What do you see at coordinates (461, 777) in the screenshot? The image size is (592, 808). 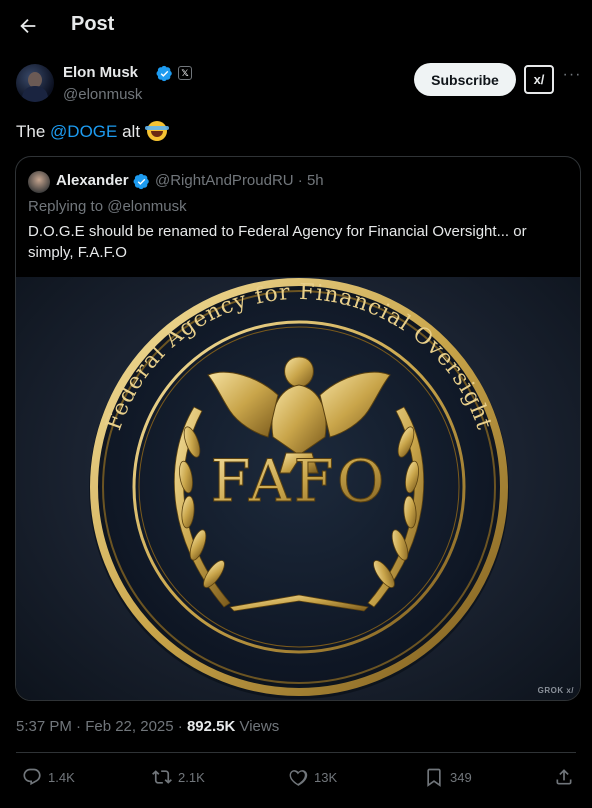 I see `bookmark-count: 349` at bounding box center [461, 777].